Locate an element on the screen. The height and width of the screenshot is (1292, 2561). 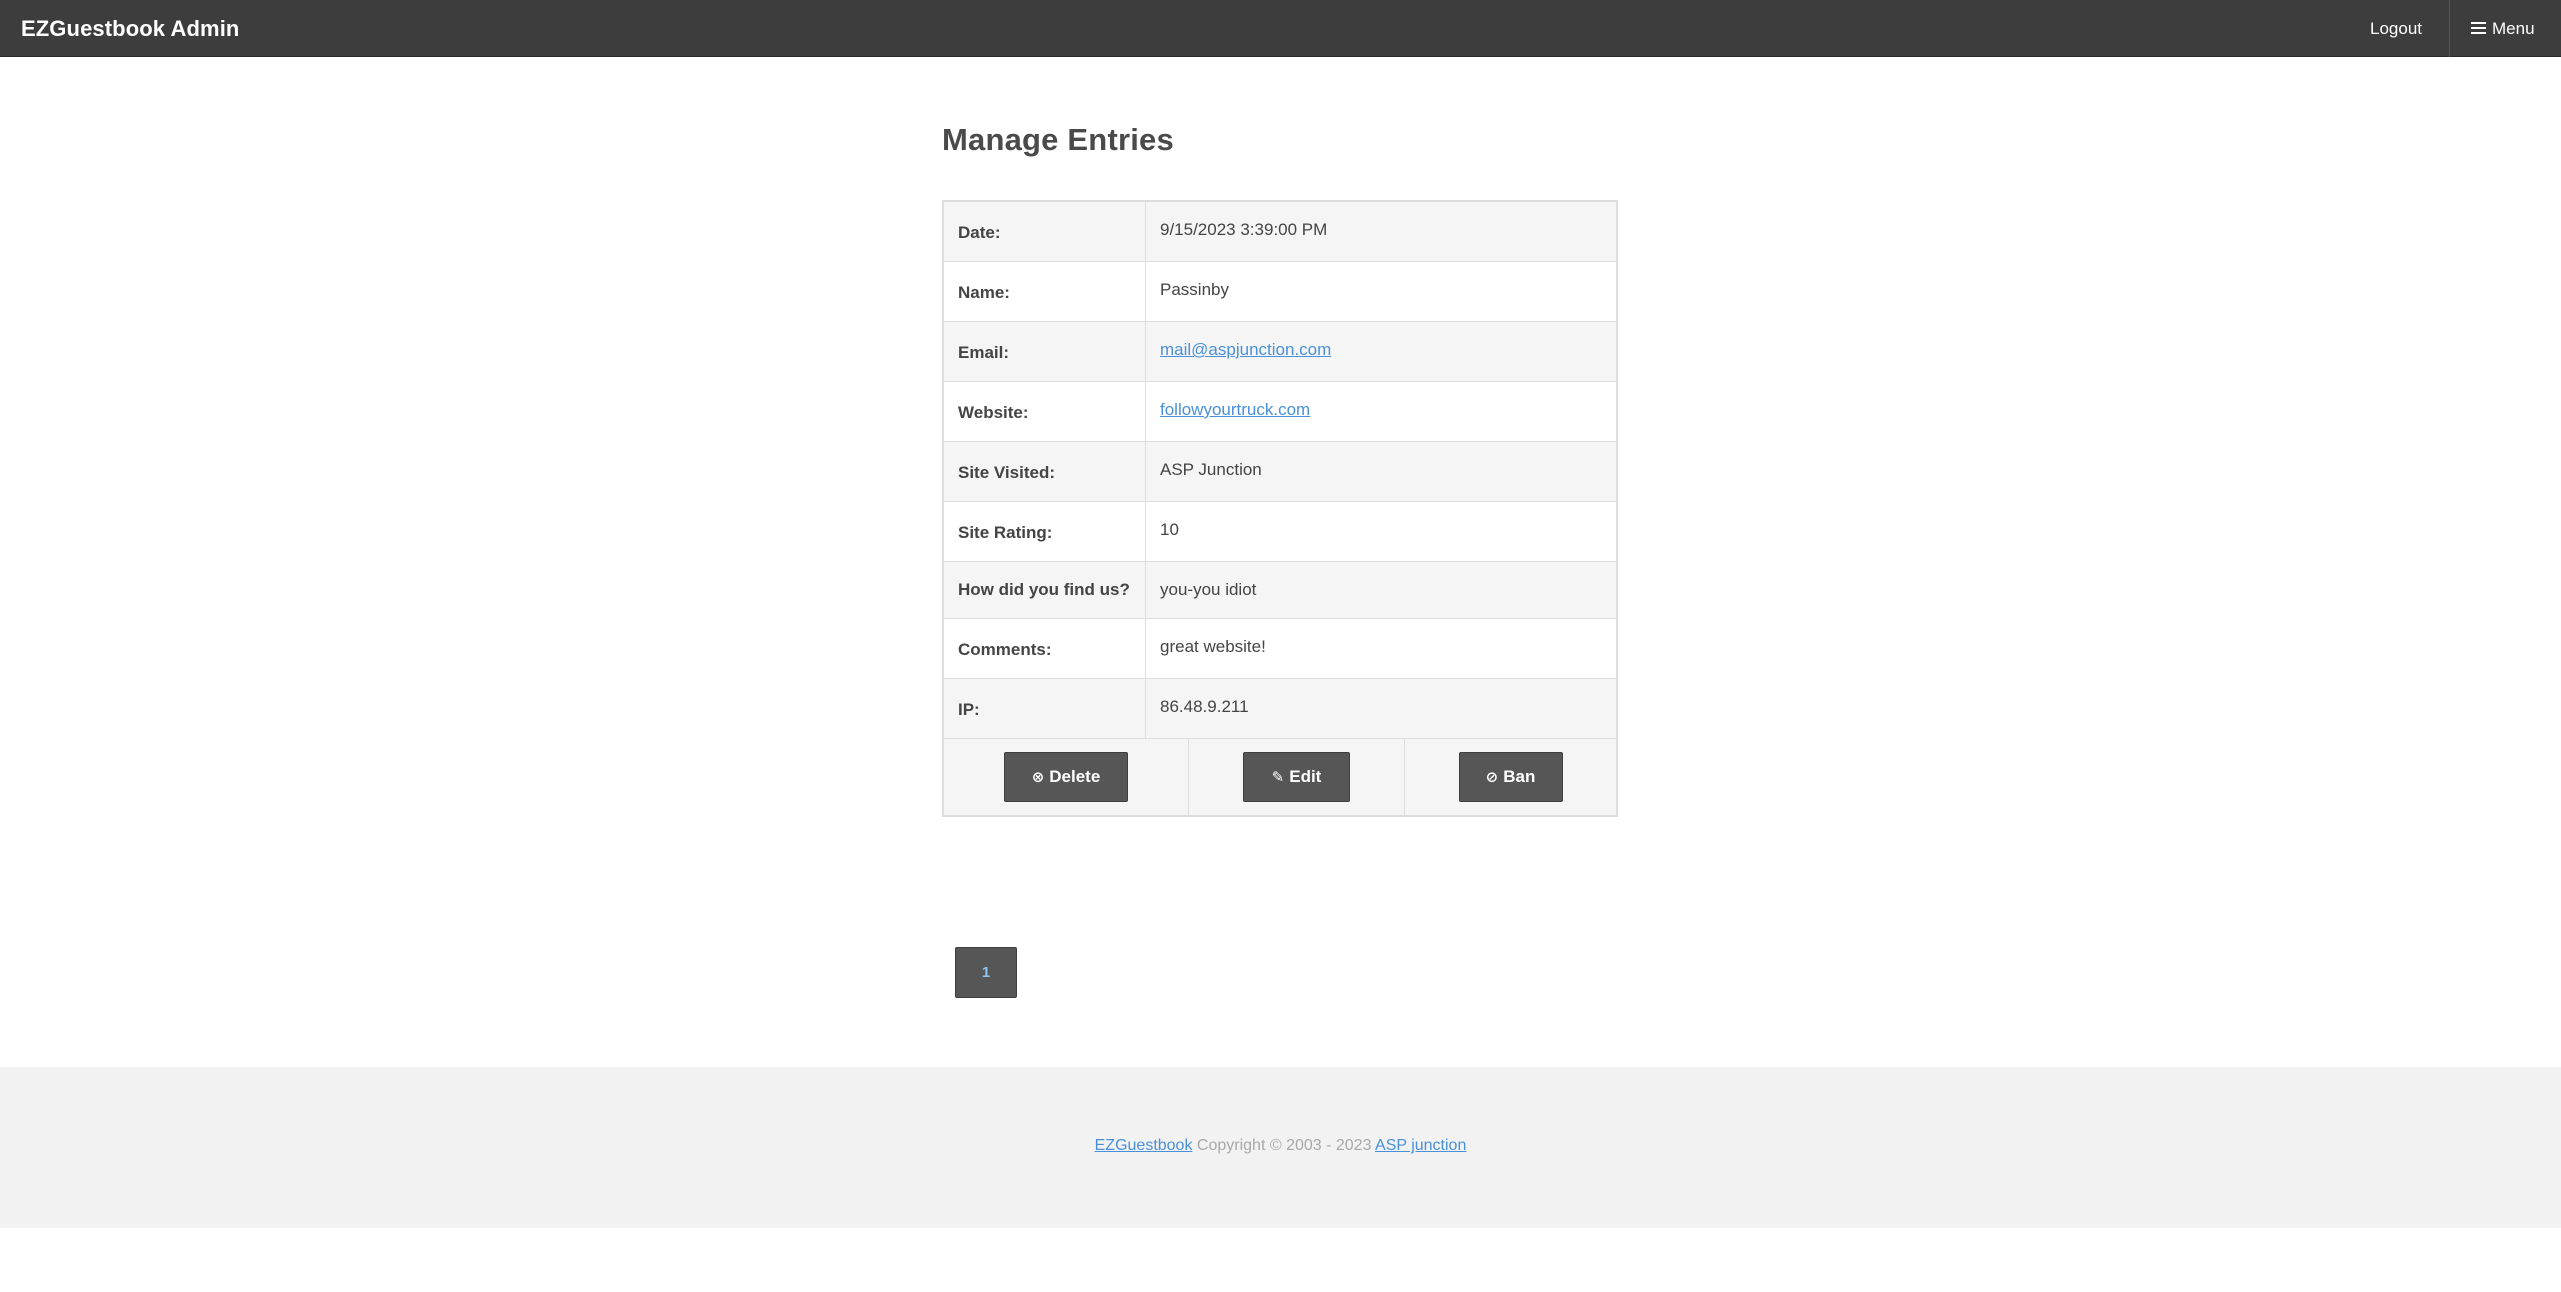
row-value: 9/15/2023 3:39:00 PM is located at coordinates (1244, 229).